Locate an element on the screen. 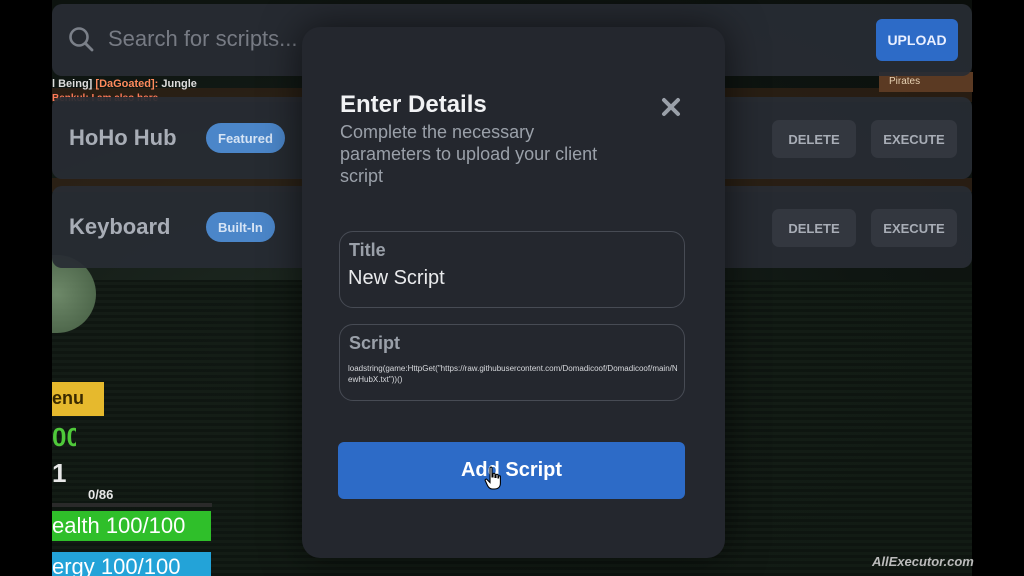  add-script-button: Add Script is located at coordinates (511, 470).